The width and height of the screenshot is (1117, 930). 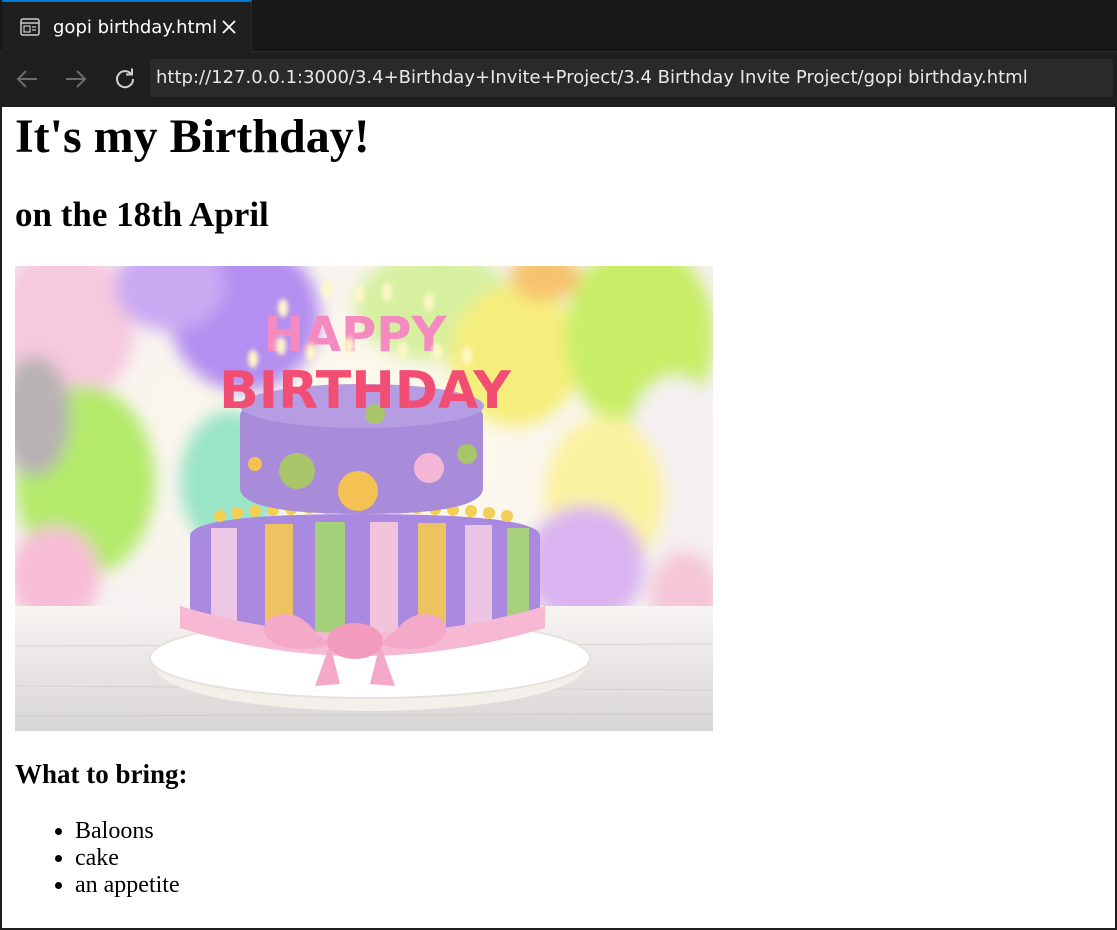 I want to click on forward-arrow-icon, so click(x=76, y=79).